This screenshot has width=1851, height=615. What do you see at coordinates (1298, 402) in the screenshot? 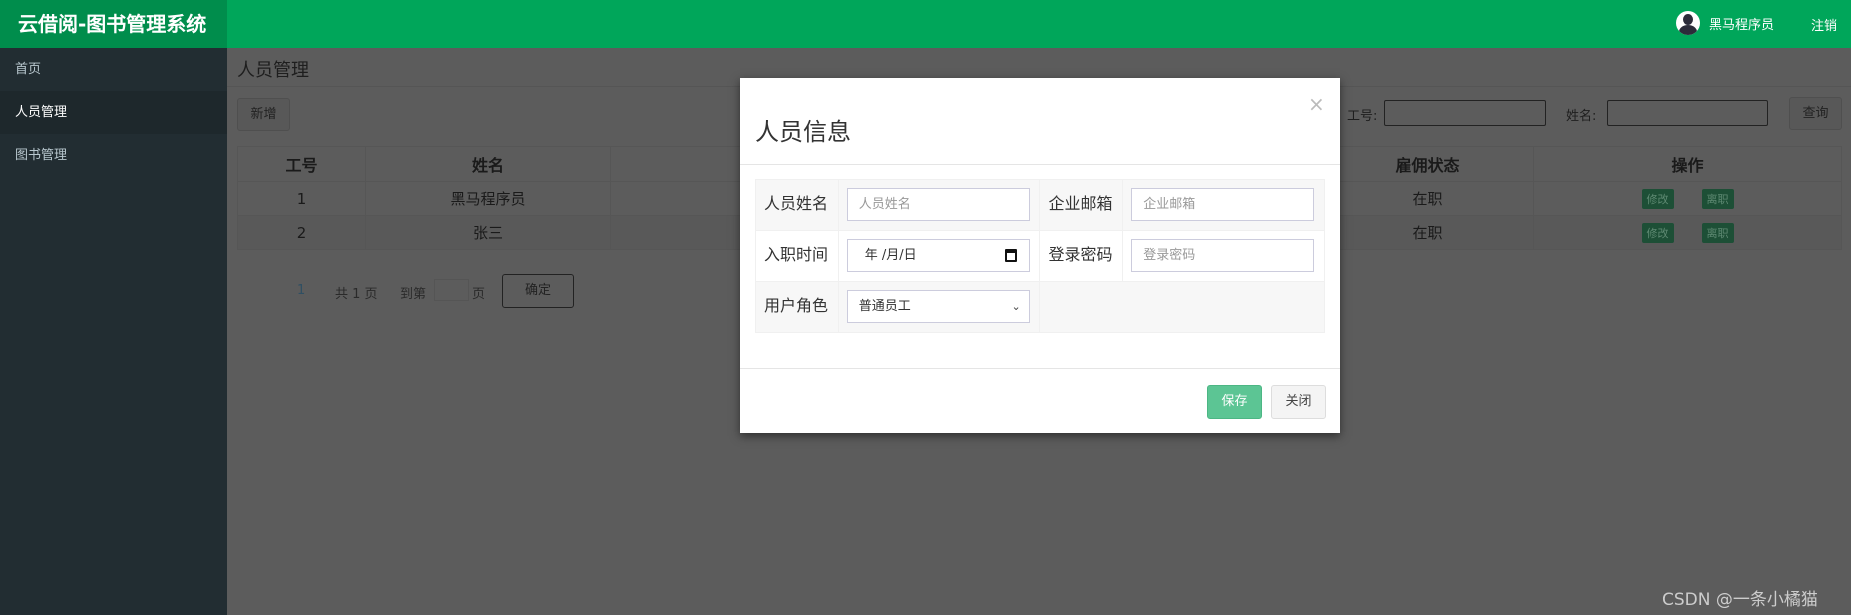
I see `close-button: 关闭` at bounding box center [1298, 402].